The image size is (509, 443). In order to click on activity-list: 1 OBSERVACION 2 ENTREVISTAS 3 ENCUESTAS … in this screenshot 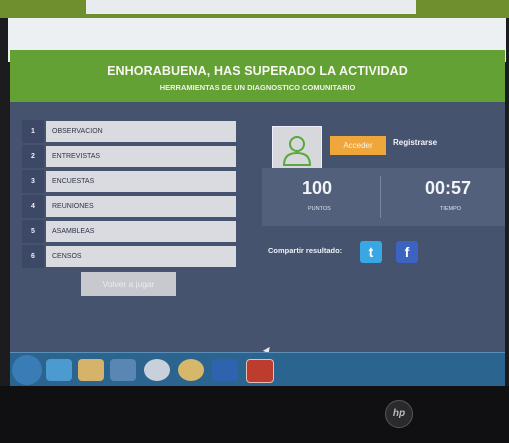, I will do `click(129, 195)`.